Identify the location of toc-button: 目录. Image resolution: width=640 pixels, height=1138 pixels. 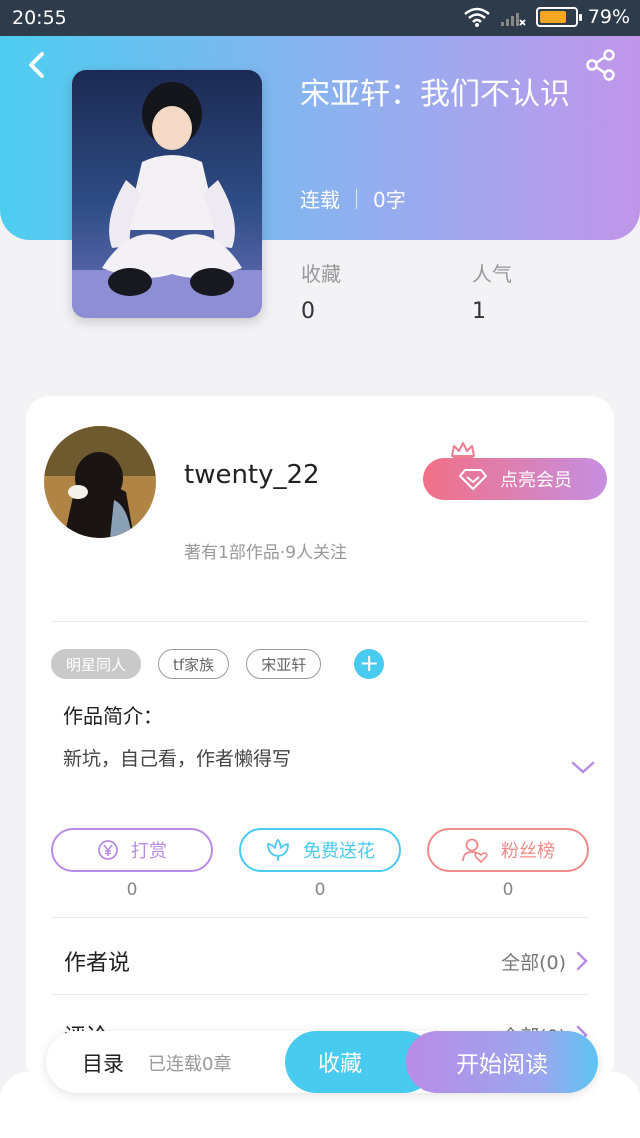
(103, 1063).